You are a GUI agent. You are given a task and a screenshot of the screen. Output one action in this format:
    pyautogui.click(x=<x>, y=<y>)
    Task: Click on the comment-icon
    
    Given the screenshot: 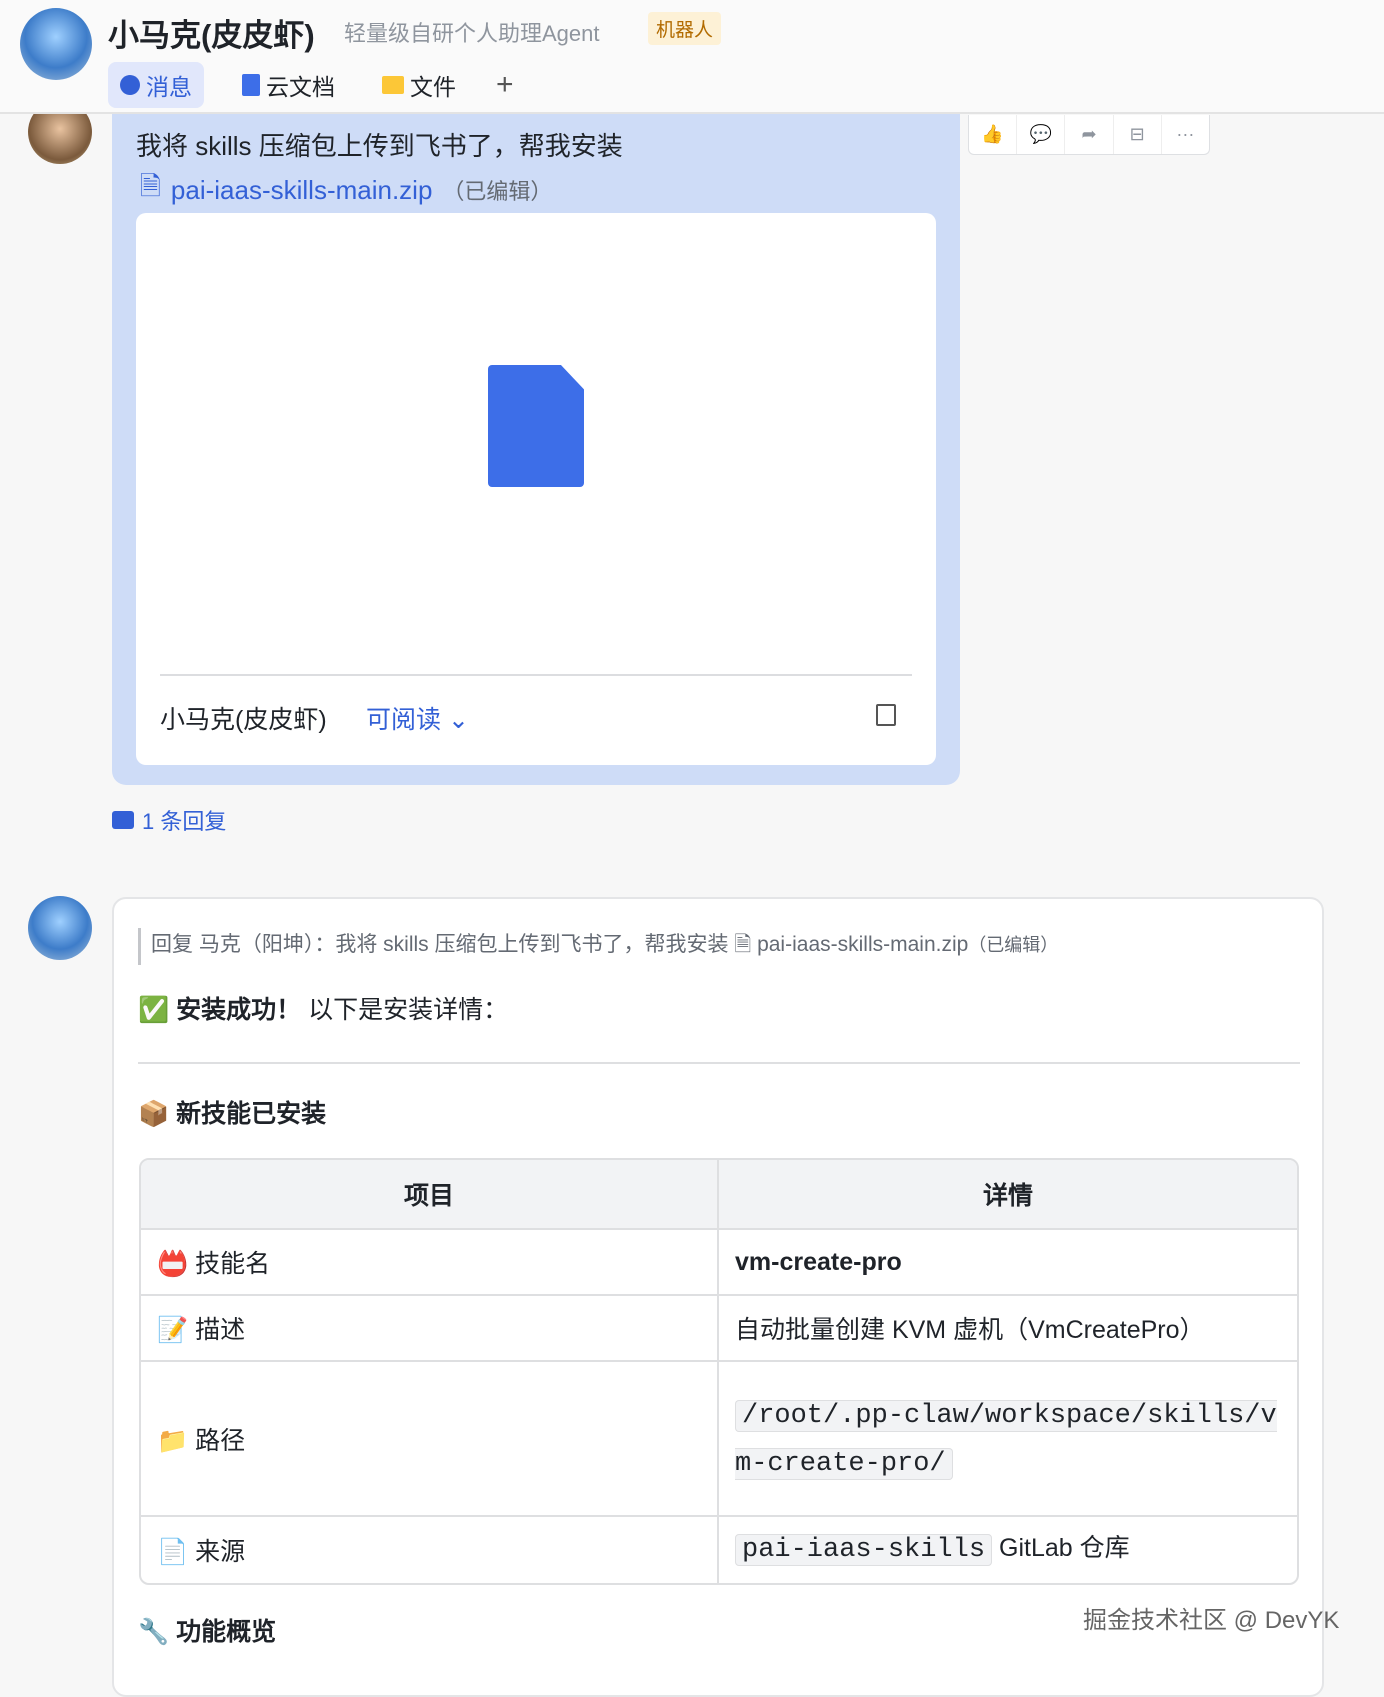 What is the action you would take?
    pyautogui.click(x=123, y=820)
    